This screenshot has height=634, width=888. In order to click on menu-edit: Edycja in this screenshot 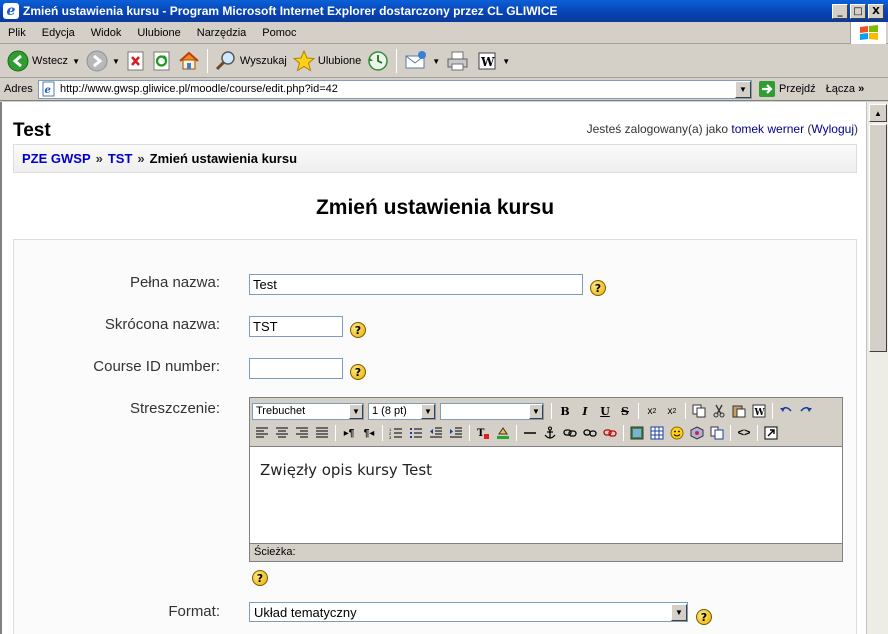, I will do `click(58, 33)`.